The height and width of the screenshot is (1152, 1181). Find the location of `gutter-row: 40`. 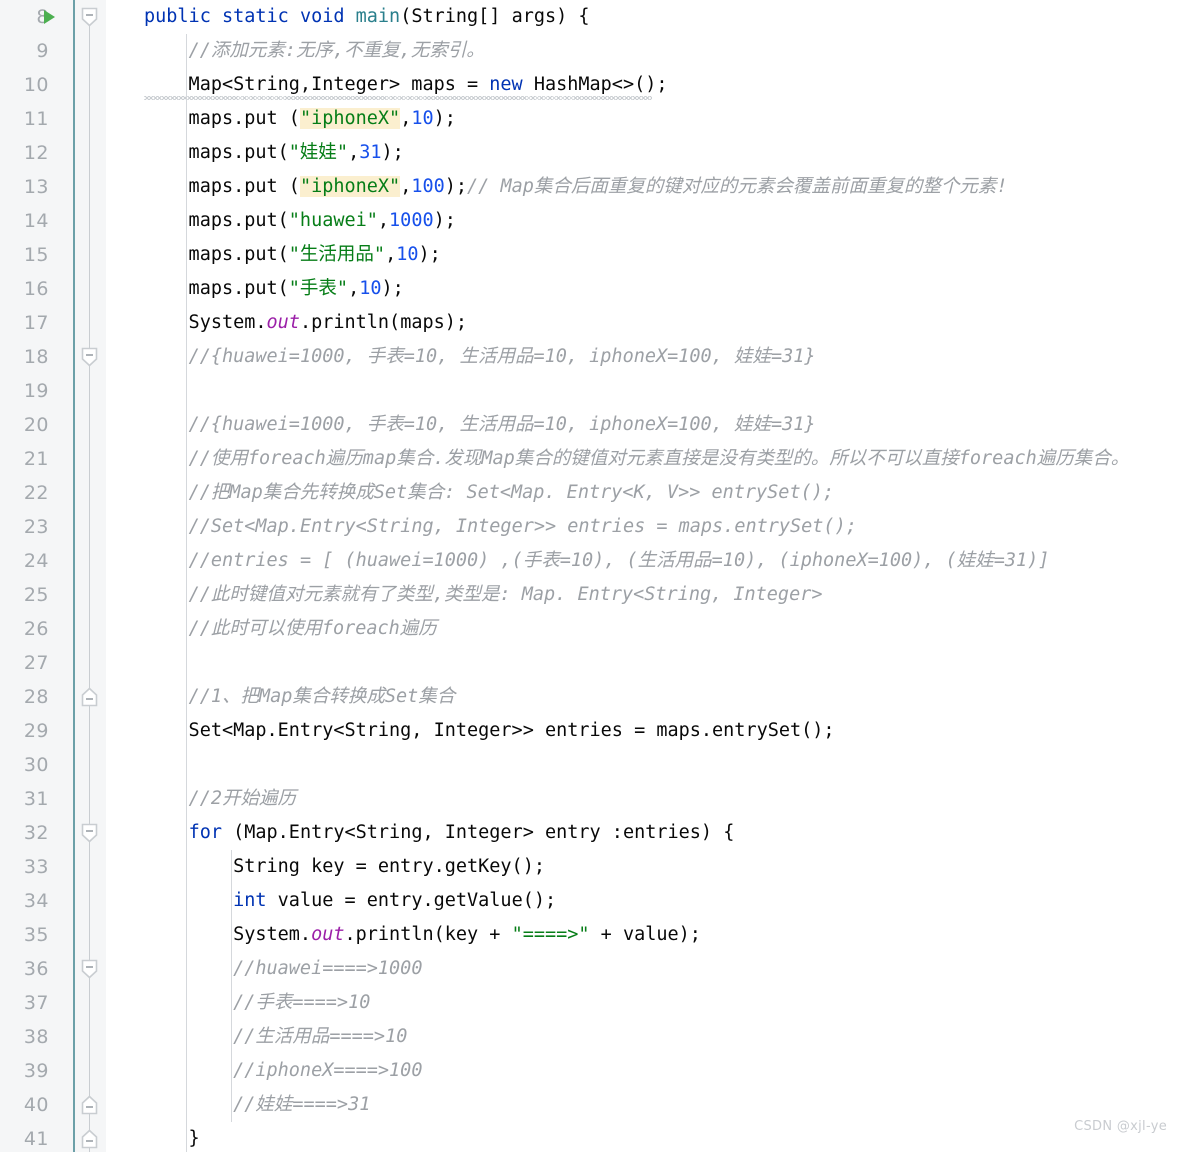

gutter-row: 40 is located at coordinates (53, 1105).